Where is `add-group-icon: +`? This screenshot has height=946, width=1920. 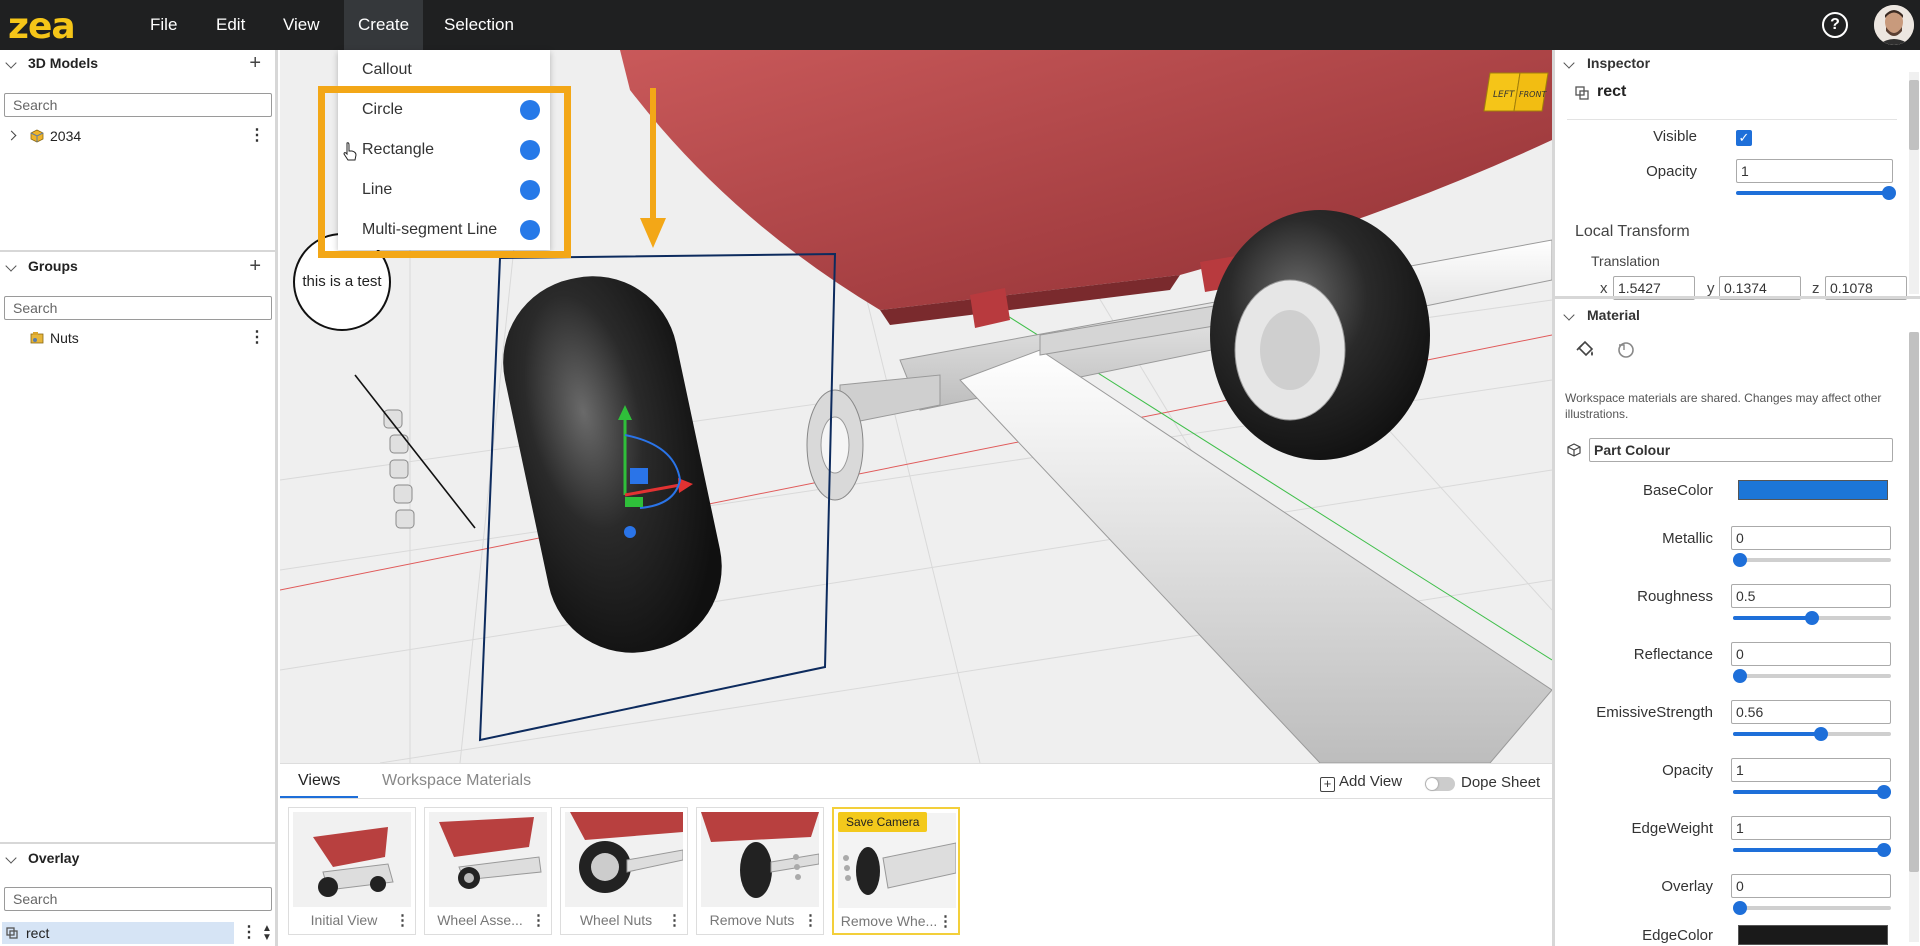
add-group-icon: + is located at coordinates (255, 266).